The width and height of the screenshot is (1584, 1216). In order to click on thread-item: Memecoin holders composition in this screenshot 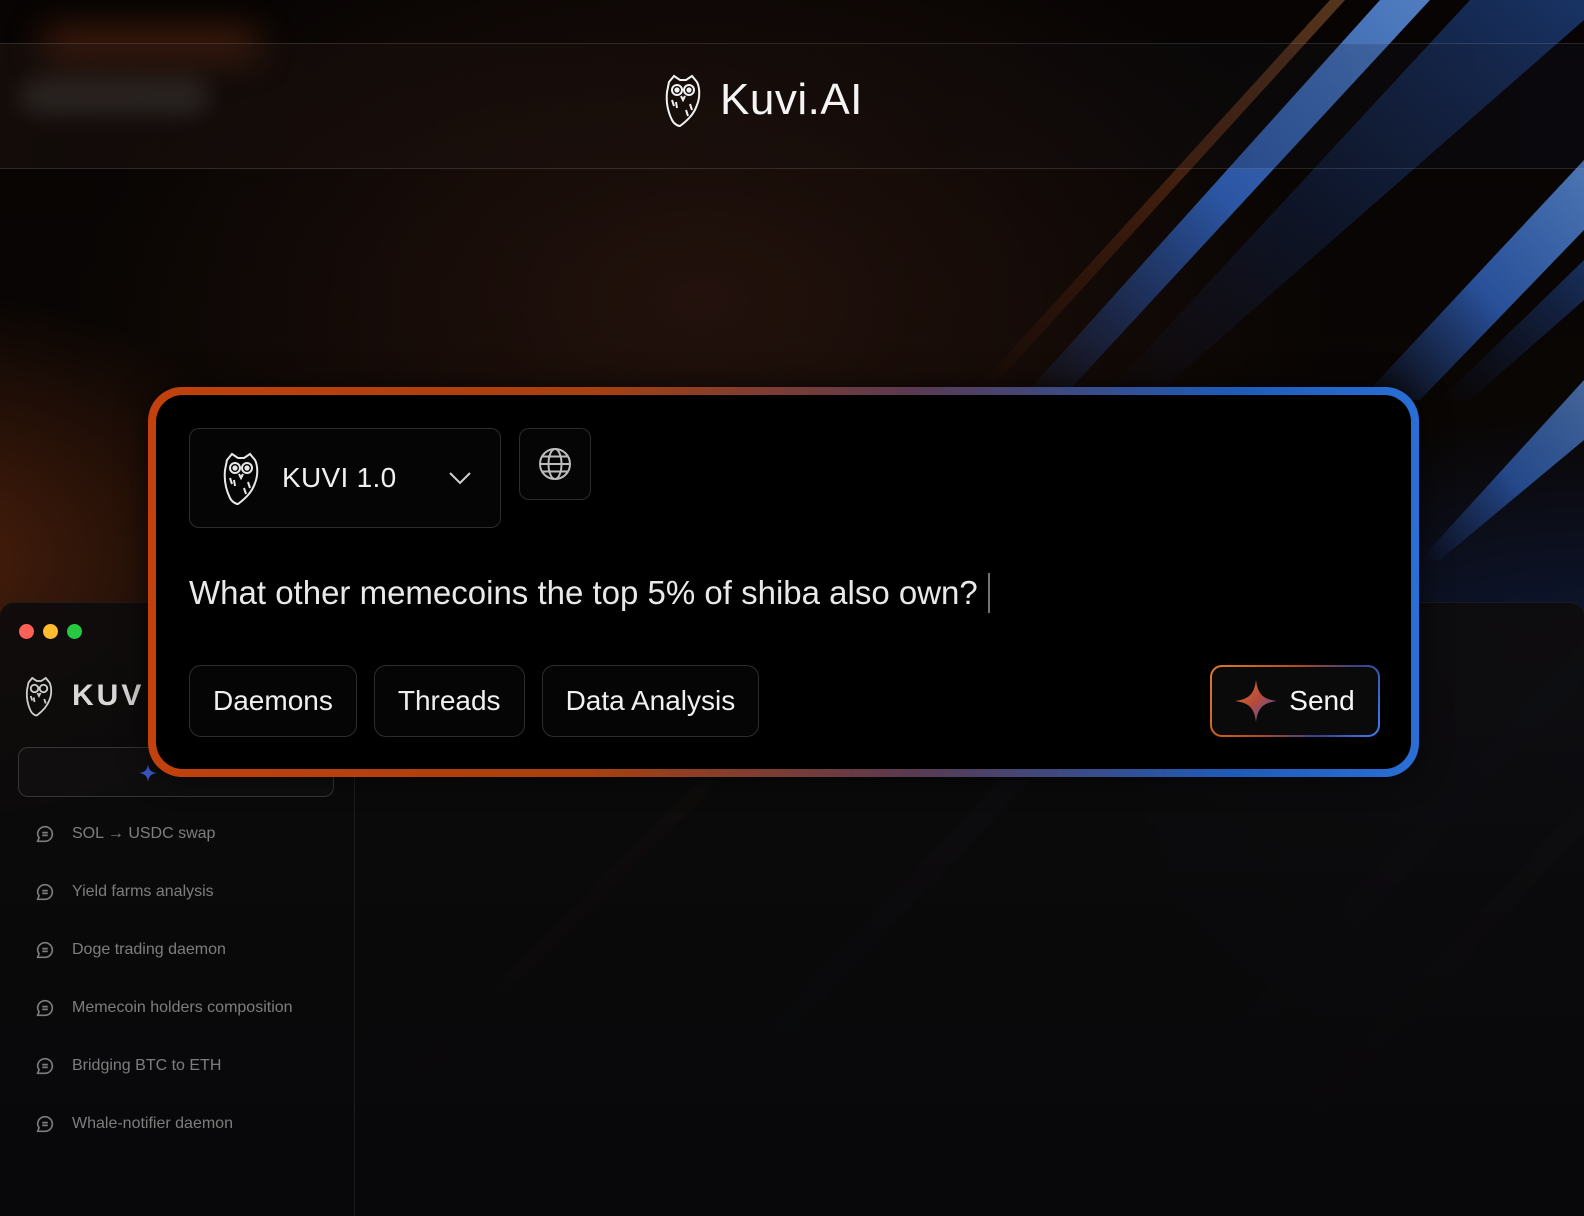, I will do `click(163, 1028)`.